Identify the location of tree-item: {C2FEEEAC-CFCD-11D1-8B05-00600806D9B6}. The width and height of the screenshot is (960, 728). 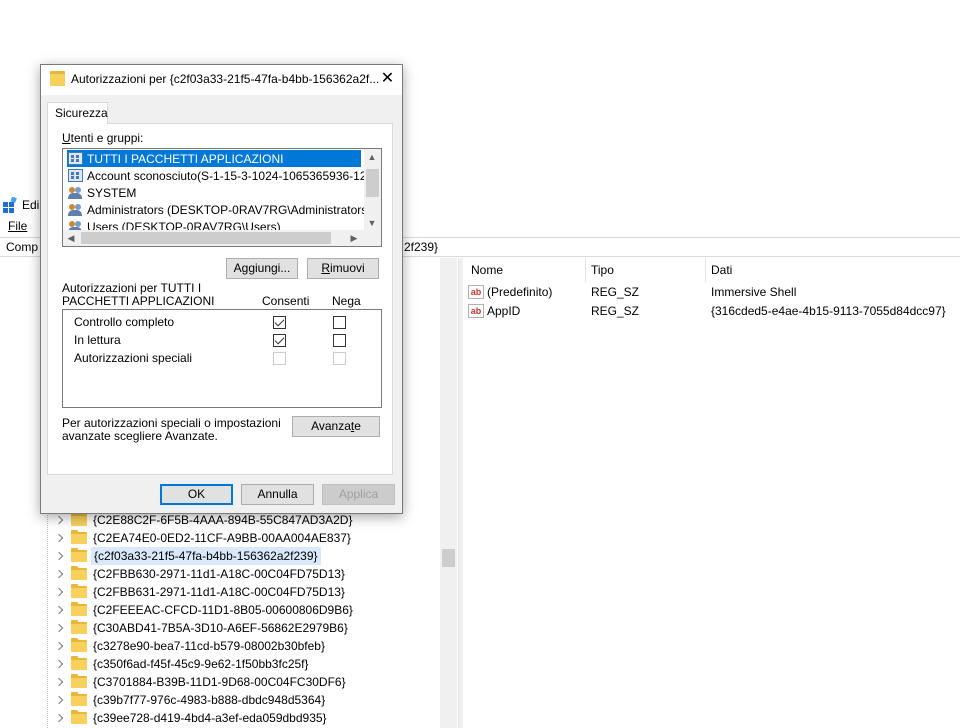
(204, 610).